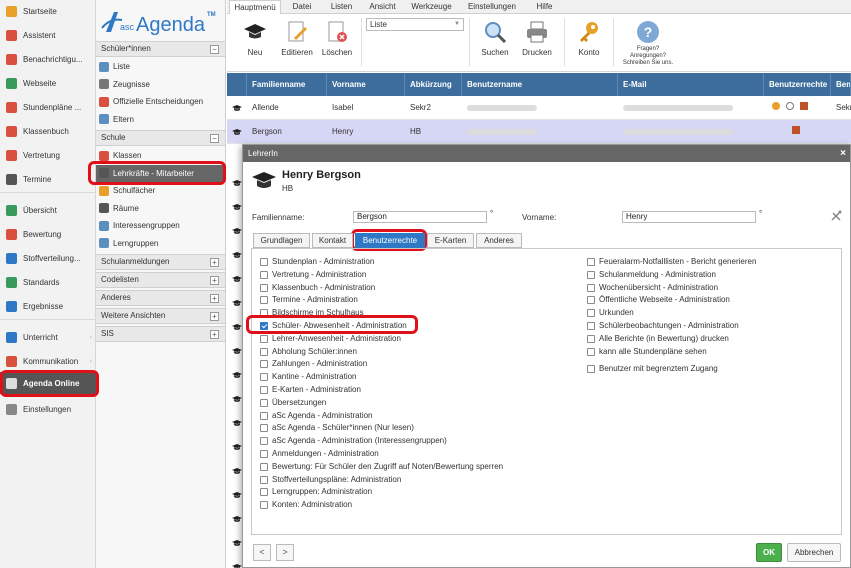 The width and height of the screenshot is (851, 568). I want to click on nav-item-wand: Assistent, so click(48, 35).